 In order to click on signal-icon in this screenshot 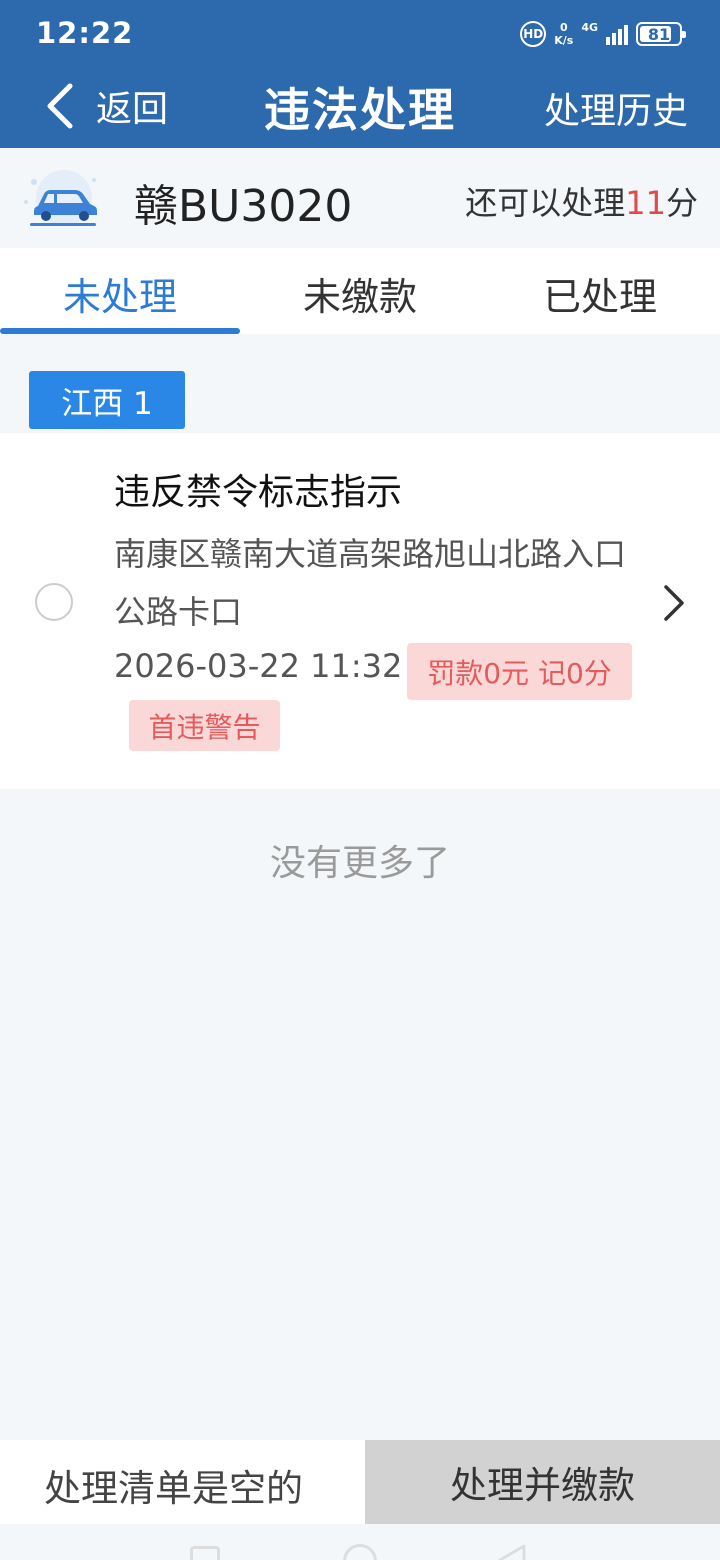, I will do `click(617, 34)`.